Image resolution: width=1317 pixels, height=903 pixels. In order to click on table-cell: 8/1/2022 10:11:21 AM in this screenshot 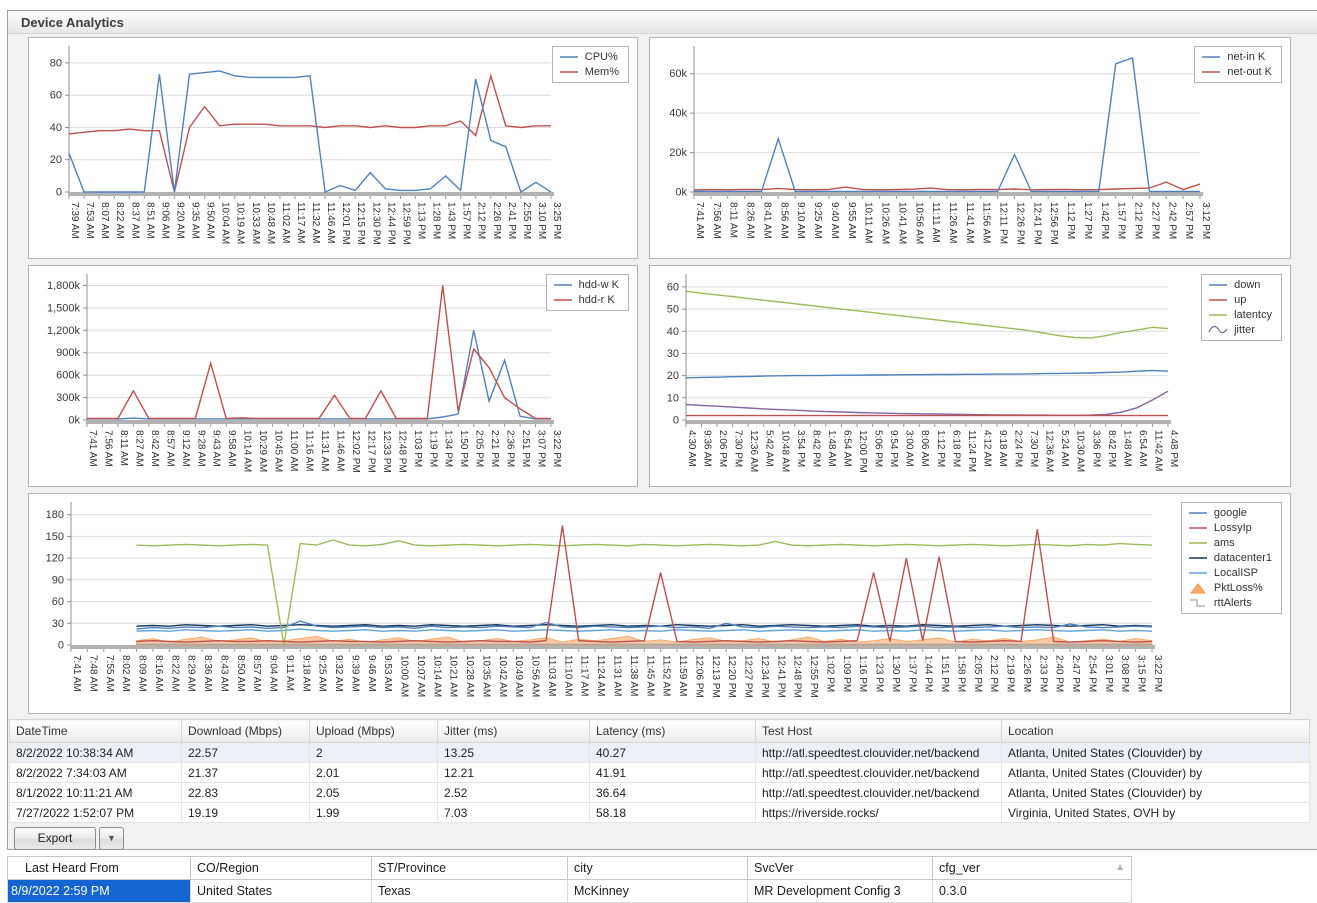, I will do `click(95, 792)`.